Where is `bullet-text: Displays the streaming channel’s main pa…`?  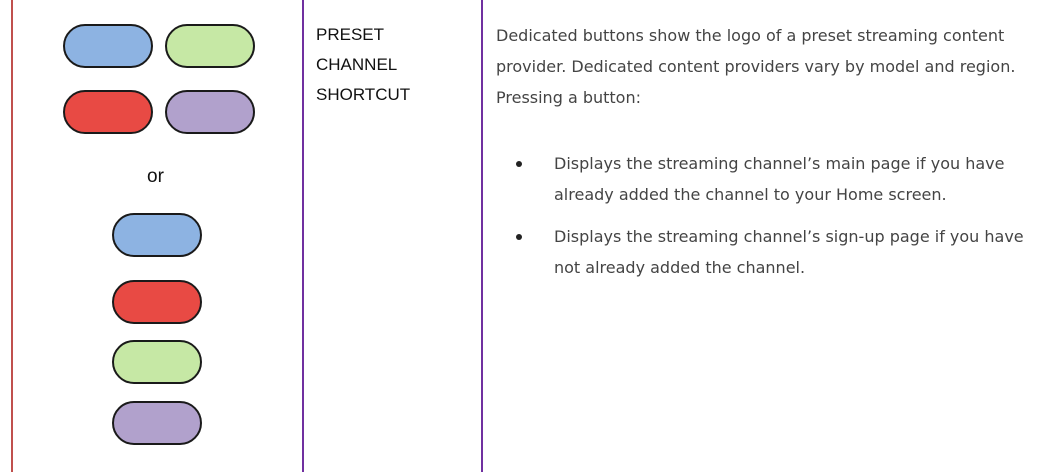 bullet-text: Displays the streaming channel’s main pa… is located at coordinates (779, 179).